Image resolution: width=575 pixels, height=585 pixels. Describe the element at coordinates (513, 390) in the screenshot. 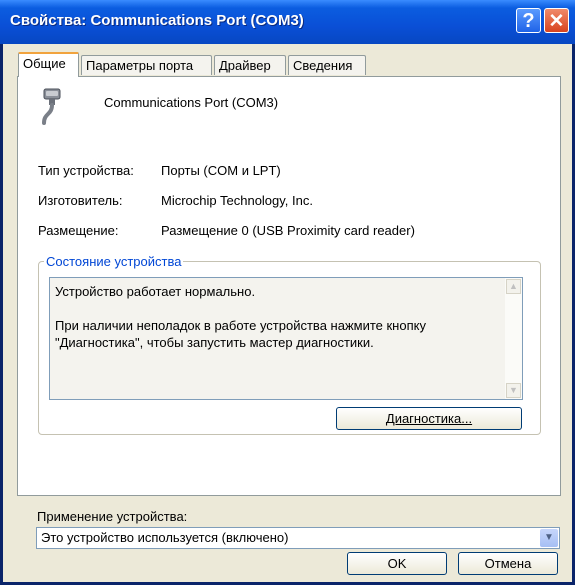

I see `scroll-down-icon: ▼` at that location.